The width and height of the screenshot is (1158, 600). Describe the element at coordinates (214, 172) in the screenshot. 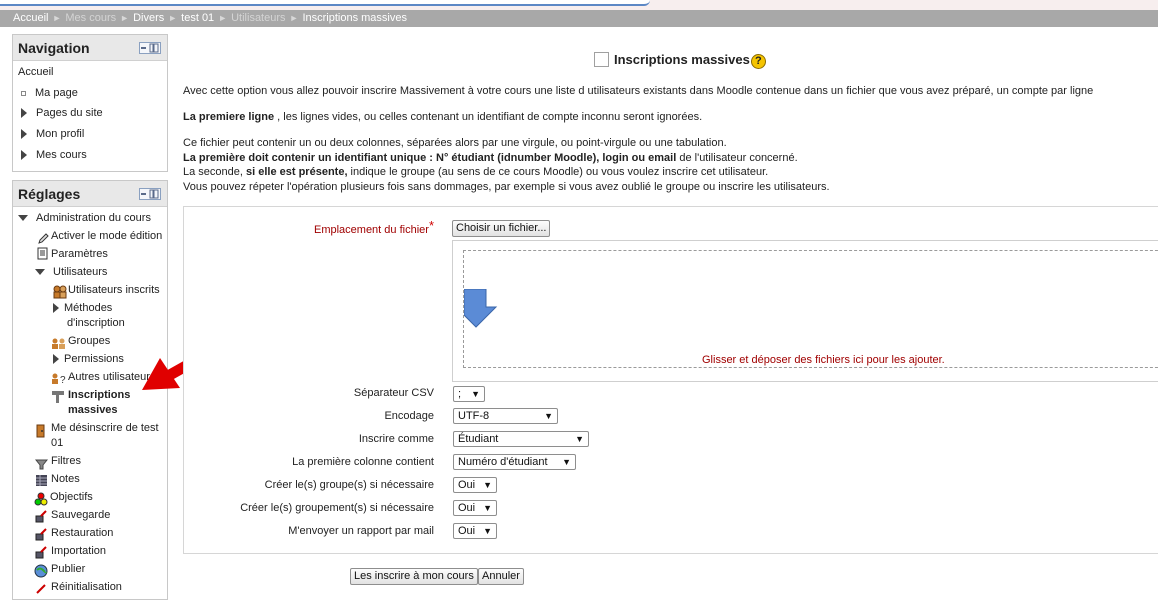

I see `file-format-line-3-a: La seconde,` at that location.